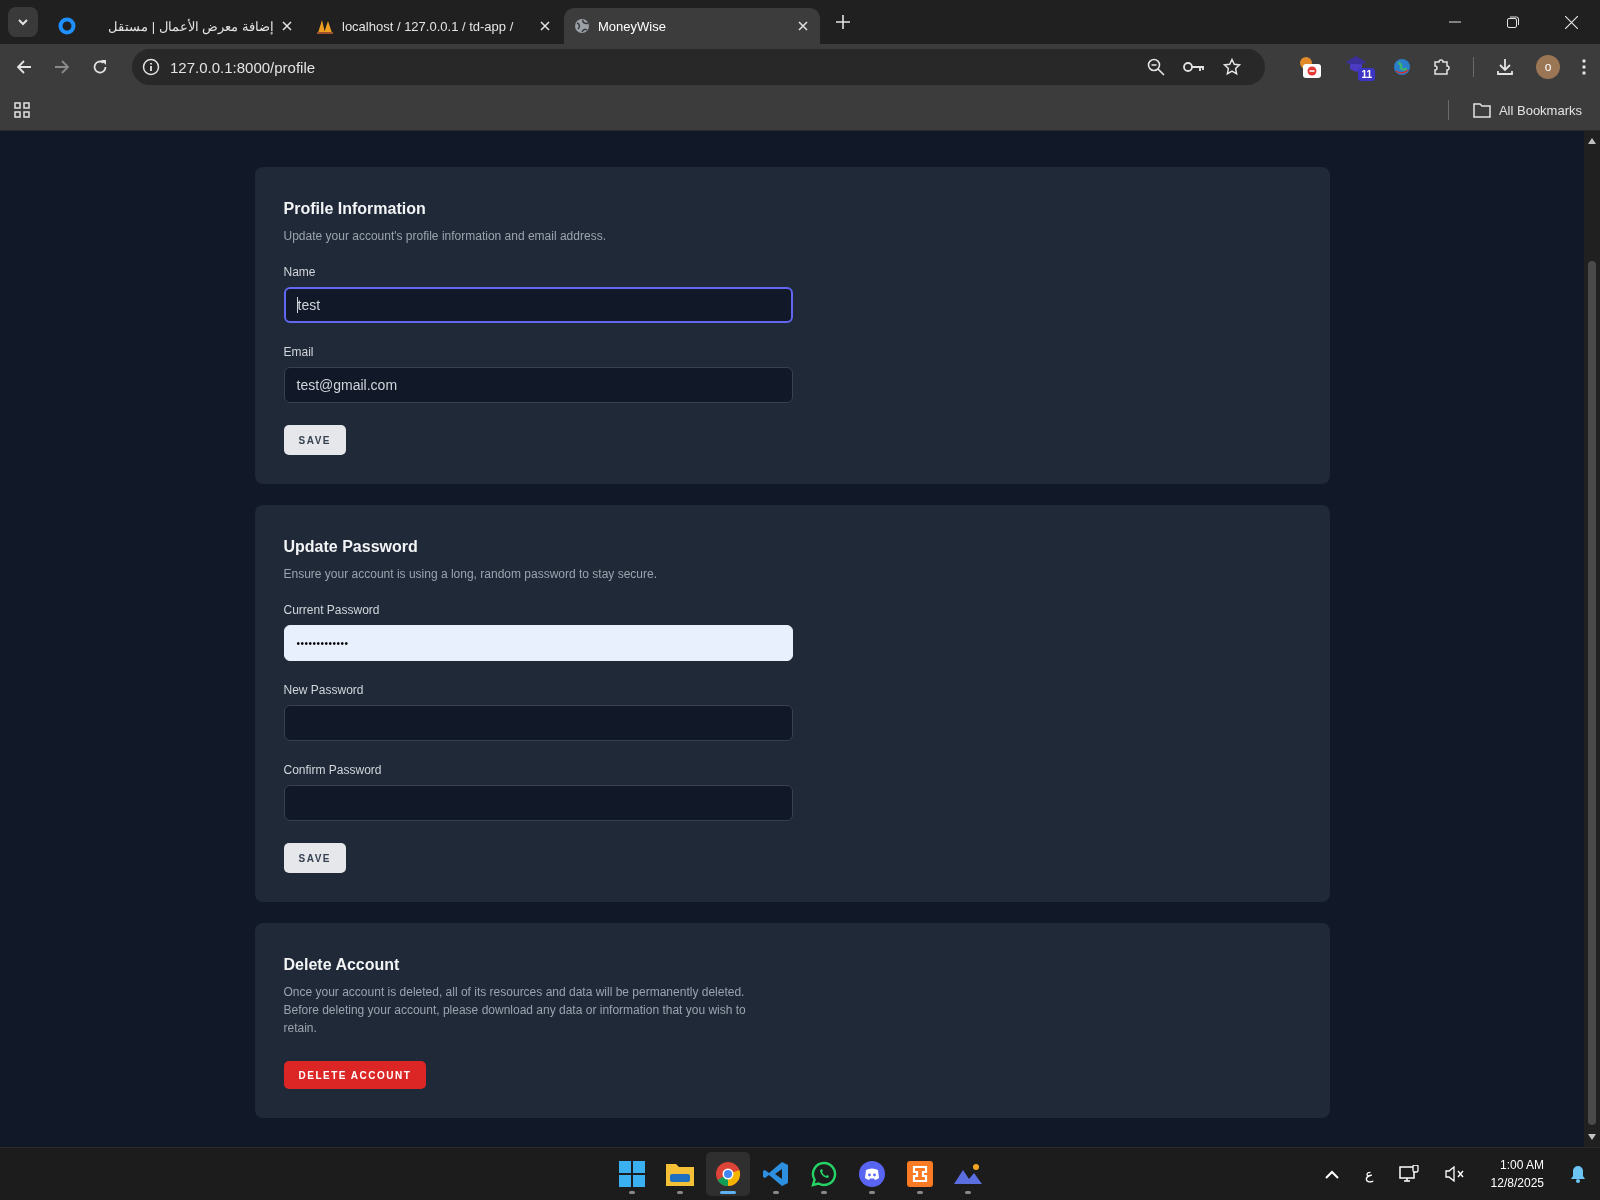 The width and height of the screenshot is (1600, 1200). What do you see at coordinates (538, 305) in the screenshot?
I see `input-field: test` at bounding box center [538, 305].